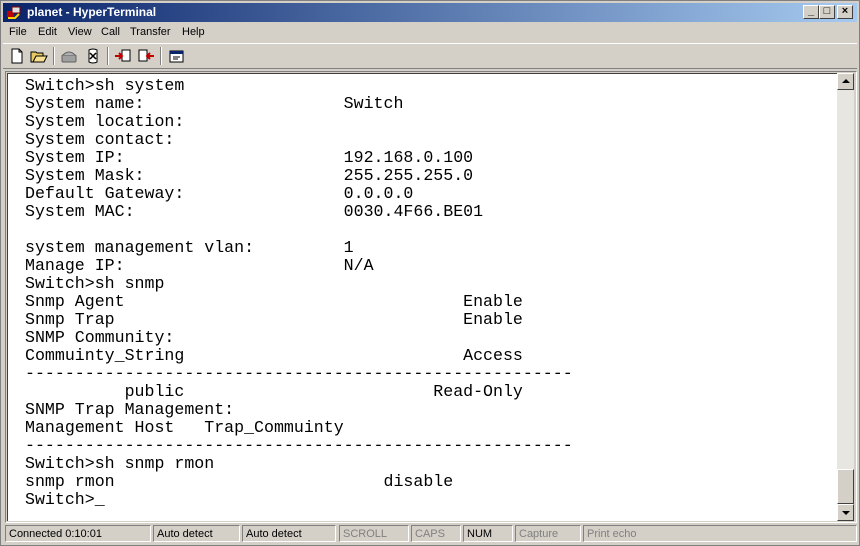 This screenshot has width=860, height=546. What do you see at coordinates (214, 103) in the screenshot?
I see `terminal-line: System name: Switch` at bounding box center [214, 103].